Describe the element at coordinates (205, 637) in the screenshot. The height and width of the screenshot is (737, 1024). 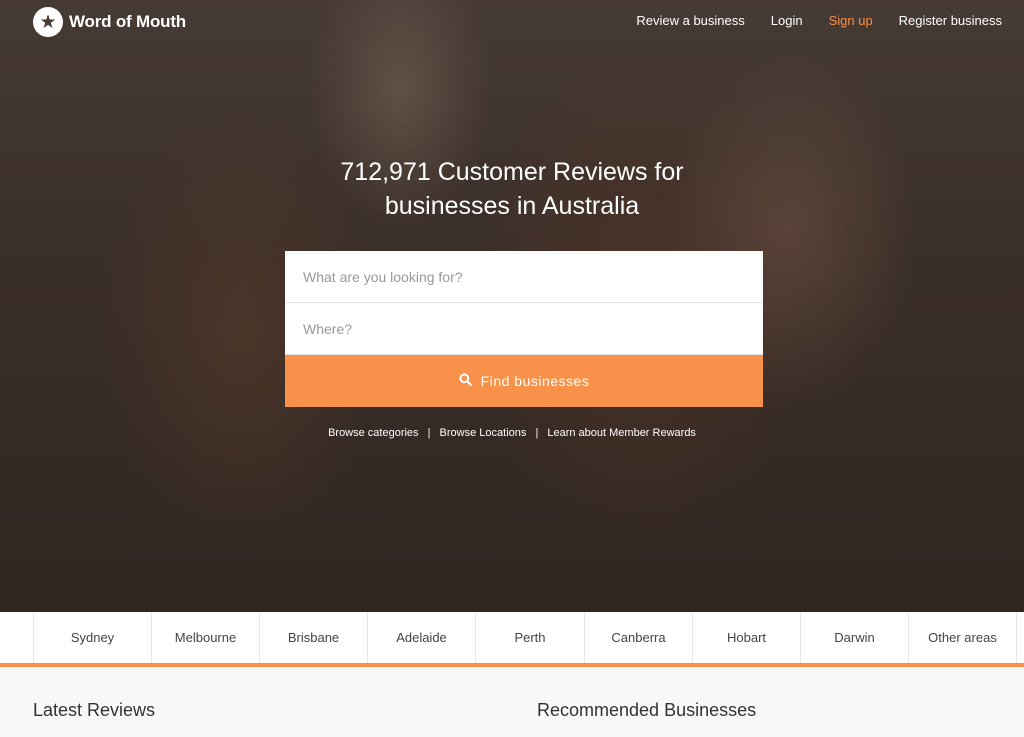
I see `city-melbourne: Melbourne` at that location.